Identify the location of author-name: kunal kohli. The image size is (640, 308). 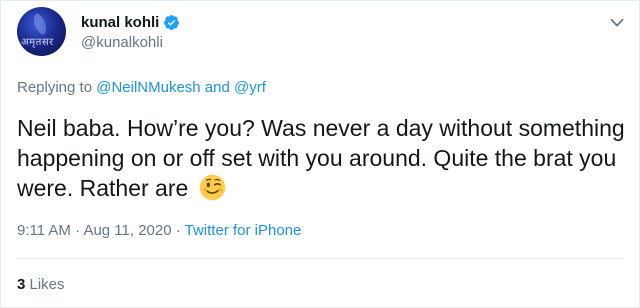
(120, 22).